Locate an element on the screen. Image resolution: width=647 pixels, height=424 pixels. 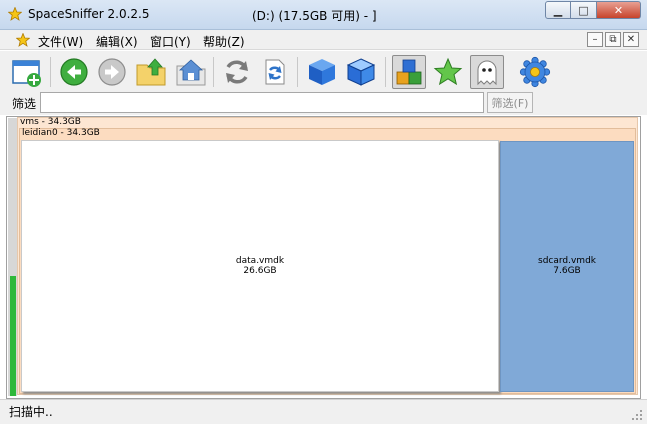
treemap-tile-sdcard-vmdk: sdcard.vmdk 7.6GB is located at coordinates (567, 266).